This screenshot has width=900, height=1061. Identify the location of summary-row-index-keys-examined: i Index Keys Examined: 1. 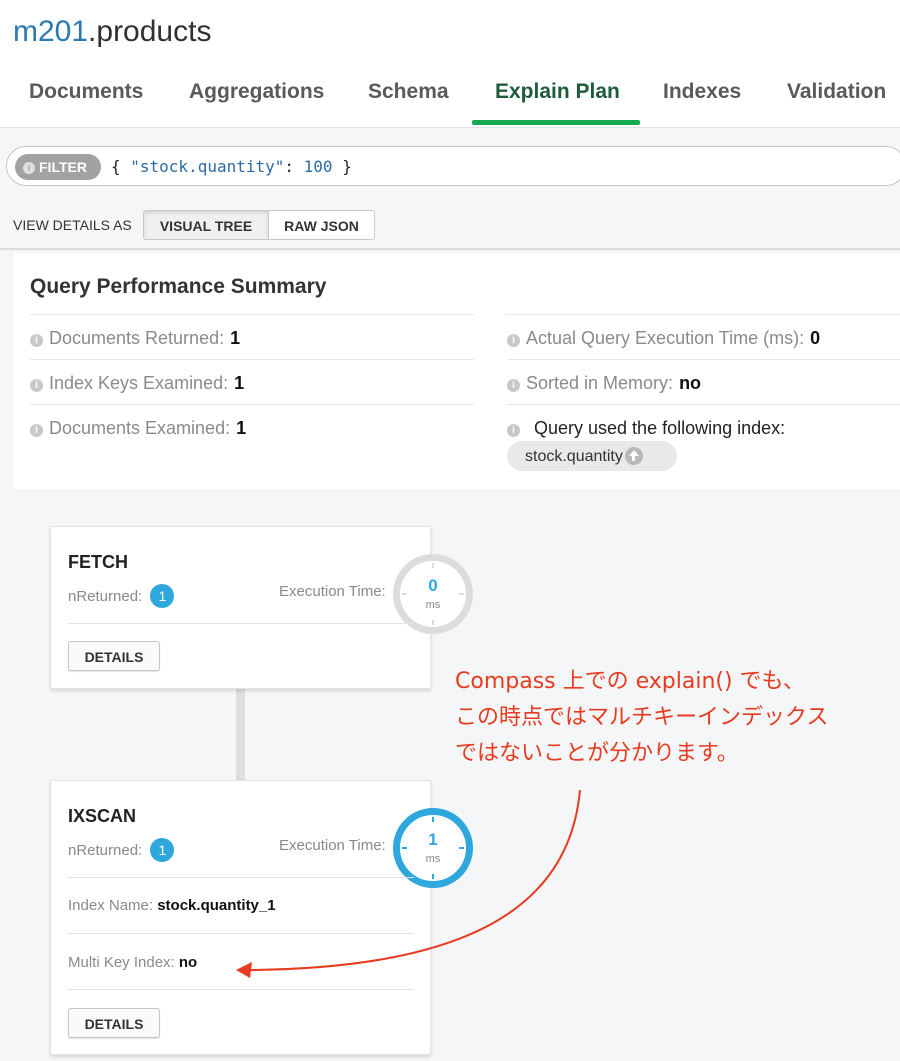
(252, 381).